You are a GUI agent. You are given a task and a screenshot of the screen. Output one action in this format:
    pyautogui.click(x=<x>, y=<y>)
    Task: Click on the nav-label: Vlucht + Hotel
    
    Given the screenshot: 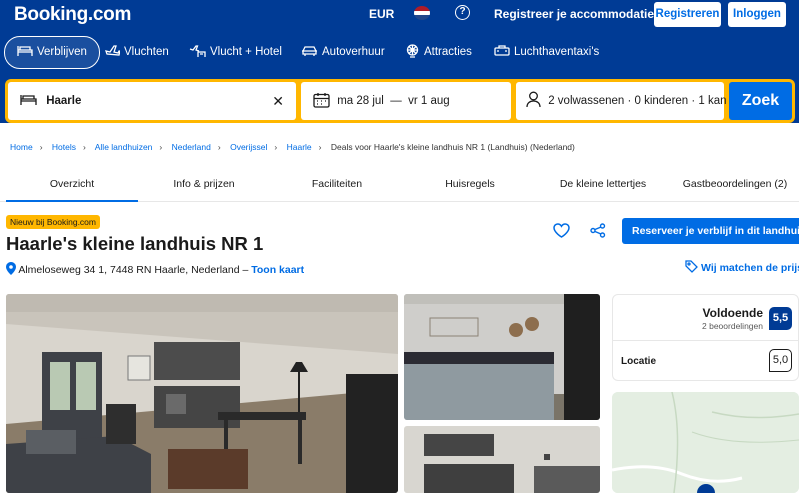 What is the action you would take?
    pyautogui.click(x=246, y=52)
    